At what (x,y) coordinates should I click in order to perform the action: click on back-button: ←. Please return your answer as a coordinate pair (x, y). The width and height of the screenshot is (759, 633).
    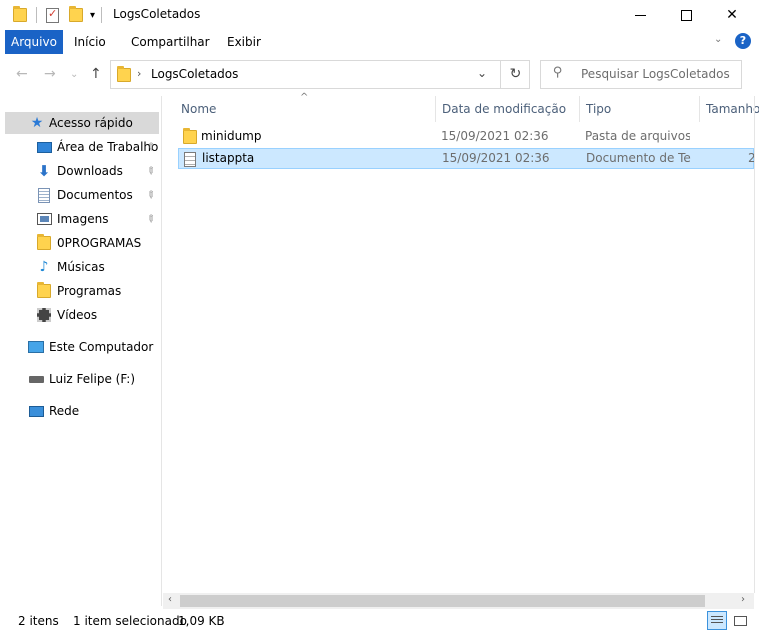
    Looking at the image, I should click on (22, 74).